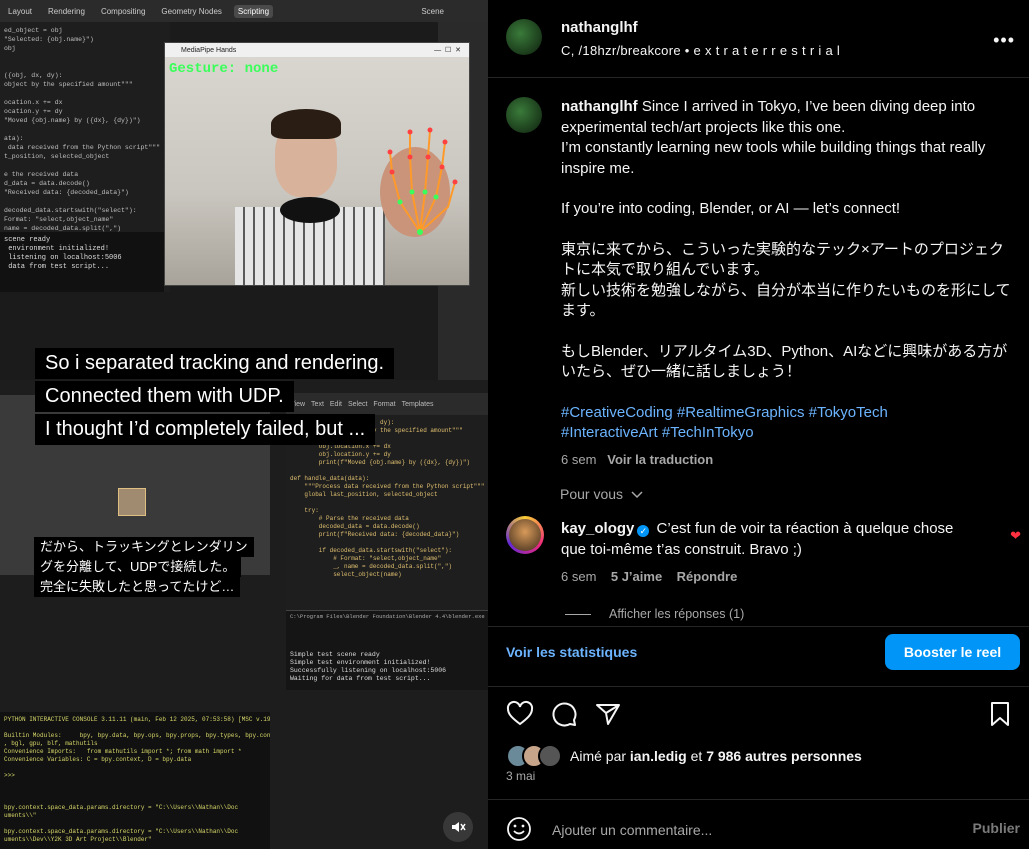 The height and width of the screenshot is (849, 1029). What do you see at coordinates (996, 828) in the screenshot?
I see `publish-button: Publier` at bounding box center [996, 828].